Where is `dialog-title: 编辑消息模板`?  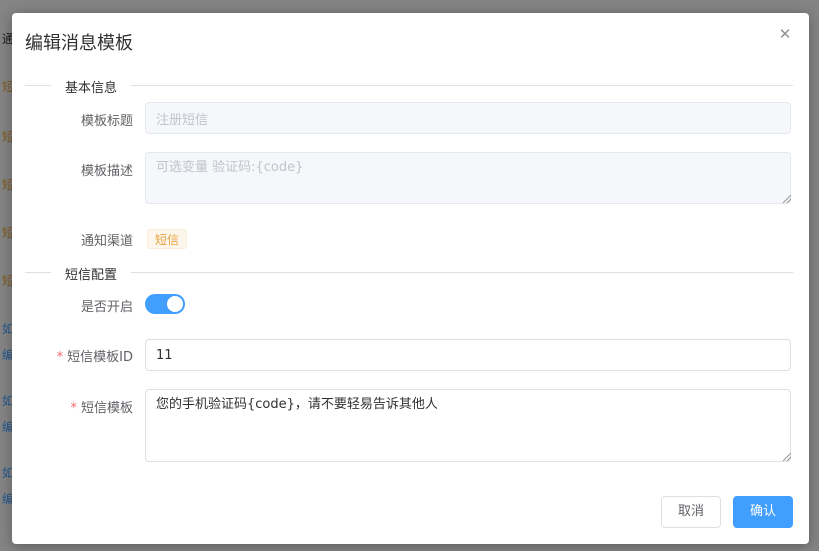 dialog-title: 编辑消息模板 is located at coordinates (79, 43).